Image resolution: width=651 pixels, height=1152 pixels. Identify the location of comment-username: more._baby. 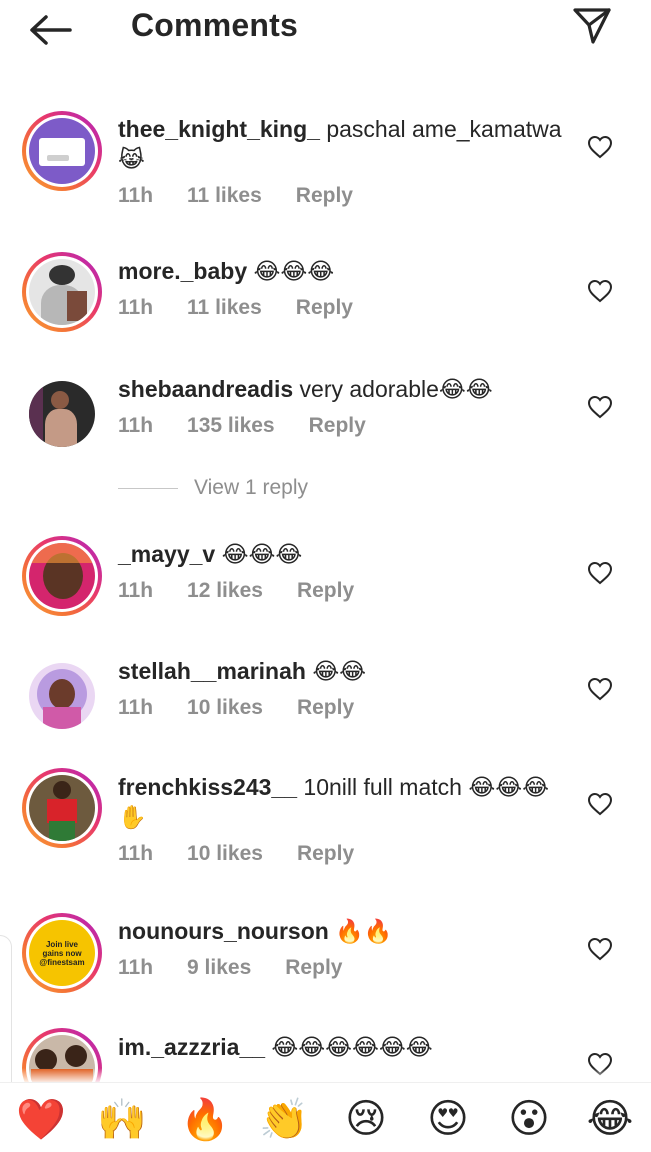
(182, 271).